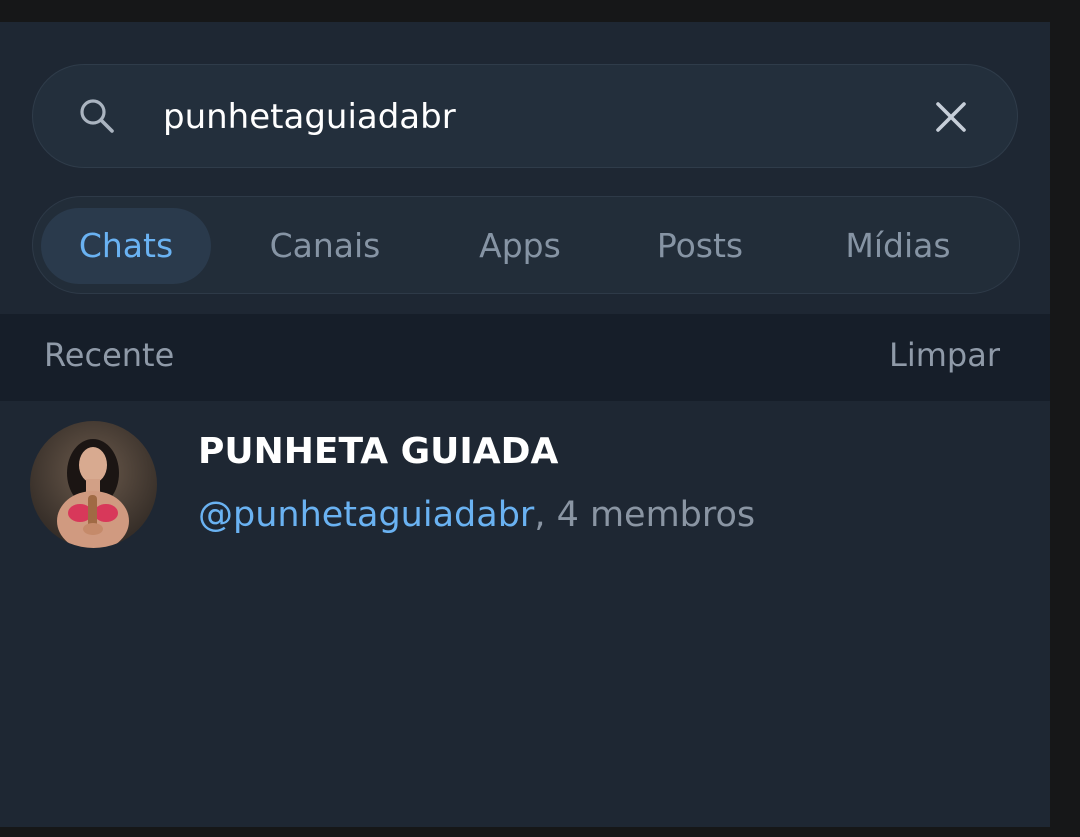  Describe the element at coordinates (97, 116) in the screenshot. I see `search-icon` at that location.